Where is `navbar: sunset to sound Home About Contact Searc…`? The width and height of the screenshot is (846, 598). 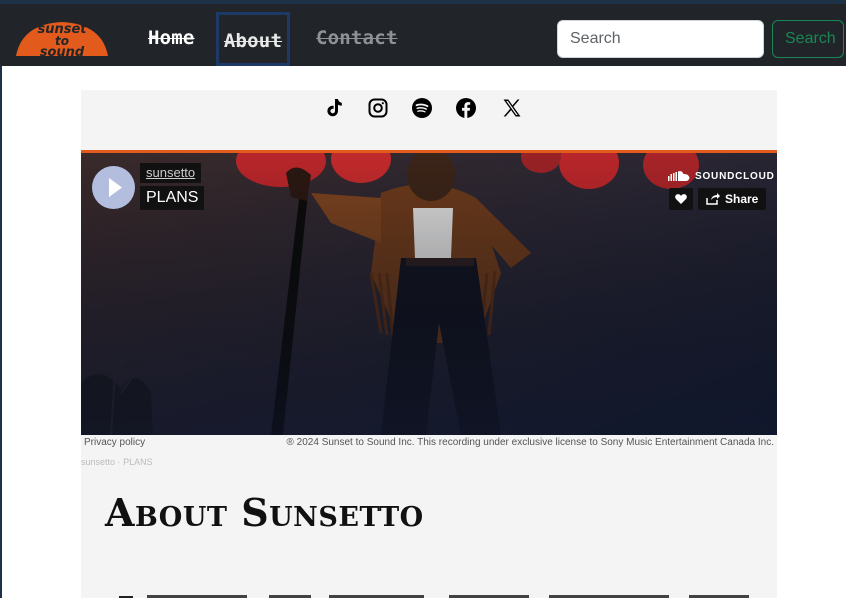 navbar: sunset to sound Home About Contact Searc… is located at coordinates (423, 33).